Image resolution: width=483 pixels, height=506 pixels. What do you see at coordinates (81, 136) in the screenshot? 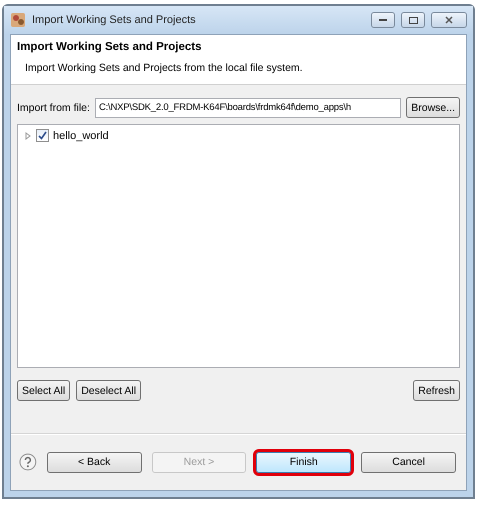
I see `tree-item: hello_world` at bounding box center [81, 136].